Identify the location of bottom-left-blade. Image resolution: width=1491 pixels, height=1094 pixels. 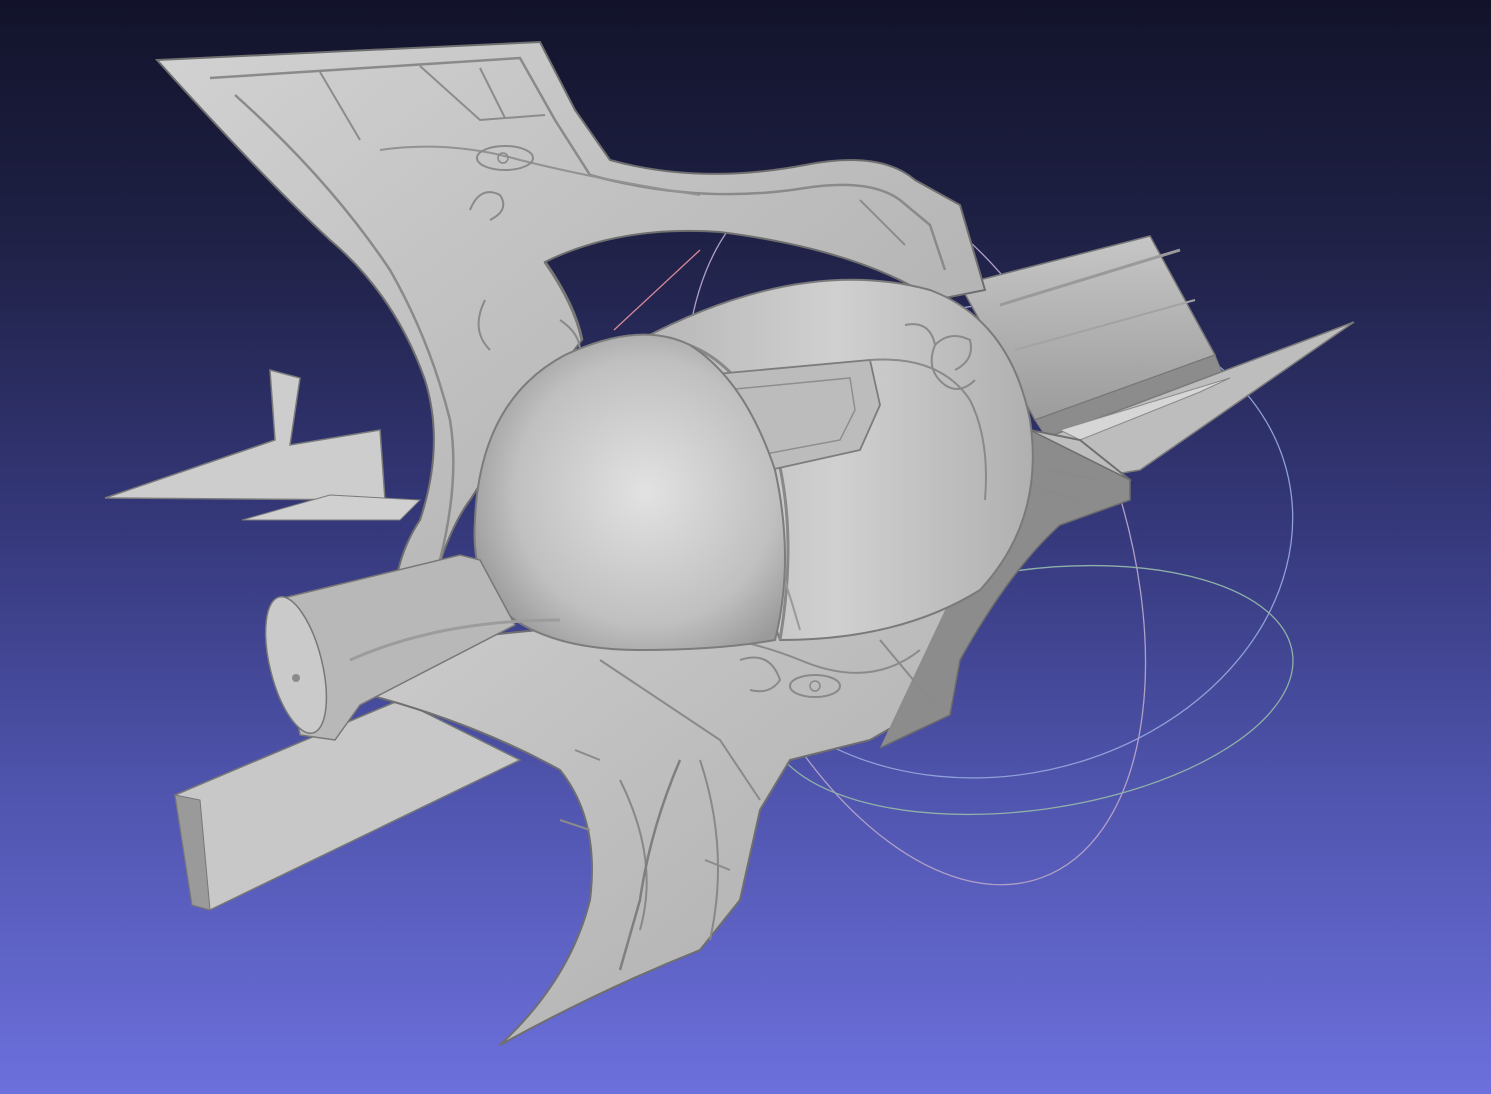
(348, 805).